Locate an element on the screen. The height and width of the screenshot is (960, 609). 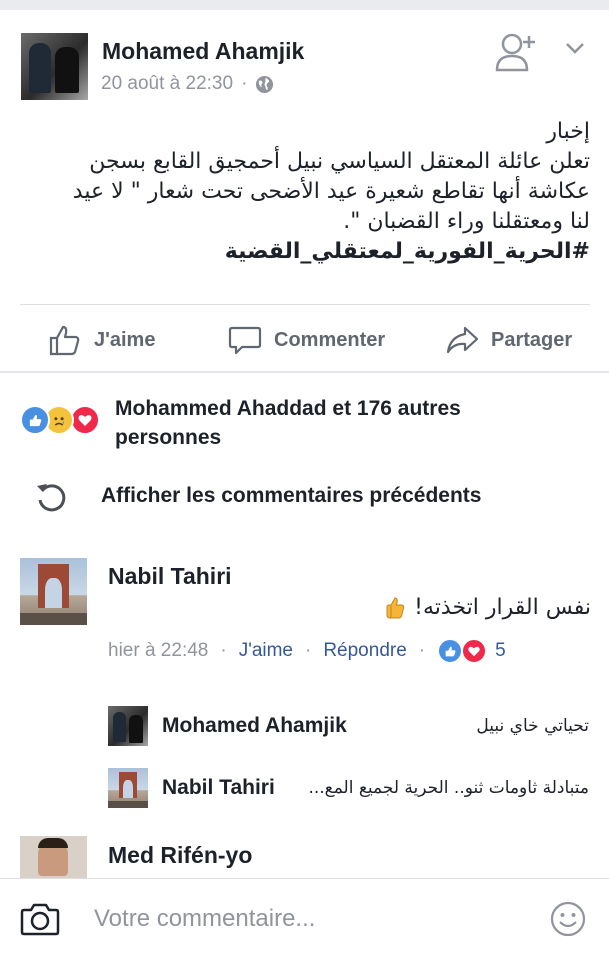
previous-comments-label: Afficher les commentaires précédents is located at coordinates (291, 495).